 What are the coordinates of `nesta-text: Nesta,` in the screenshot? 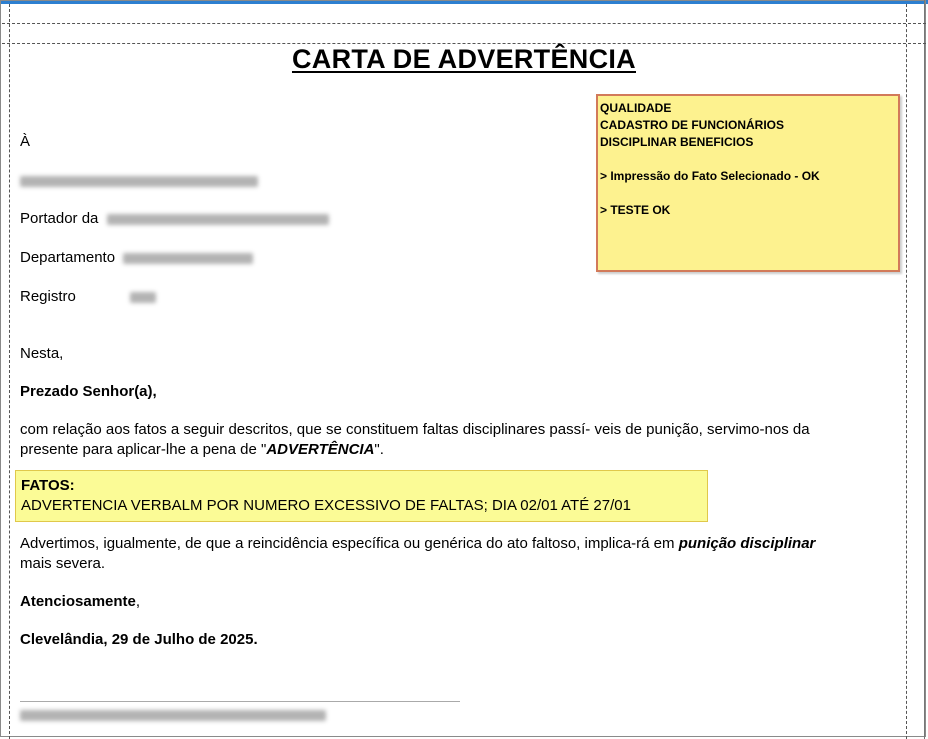 It's located at (42, 353).